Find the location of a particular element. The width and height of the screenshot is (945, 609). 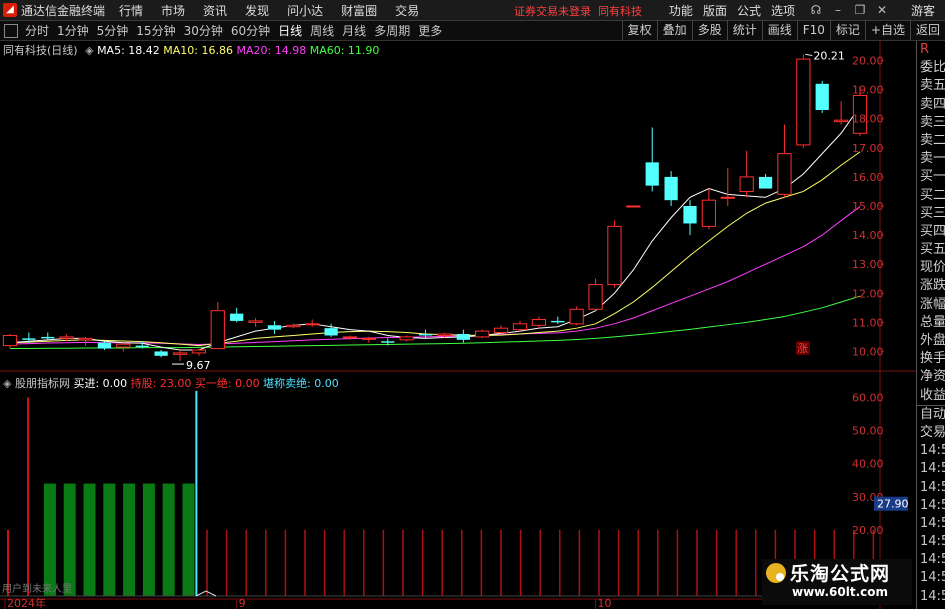

panel-quote-item: 现价 is located at coordinates (931, 268).